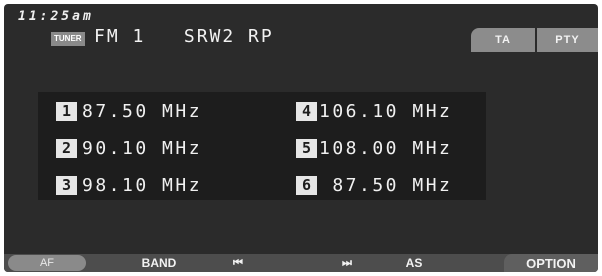 Image resolution: width=602 pixels, height=276 pixels. Describe the element at coordinates (159, 263) in the screenshot. I see `band-button: BAND` at that location.